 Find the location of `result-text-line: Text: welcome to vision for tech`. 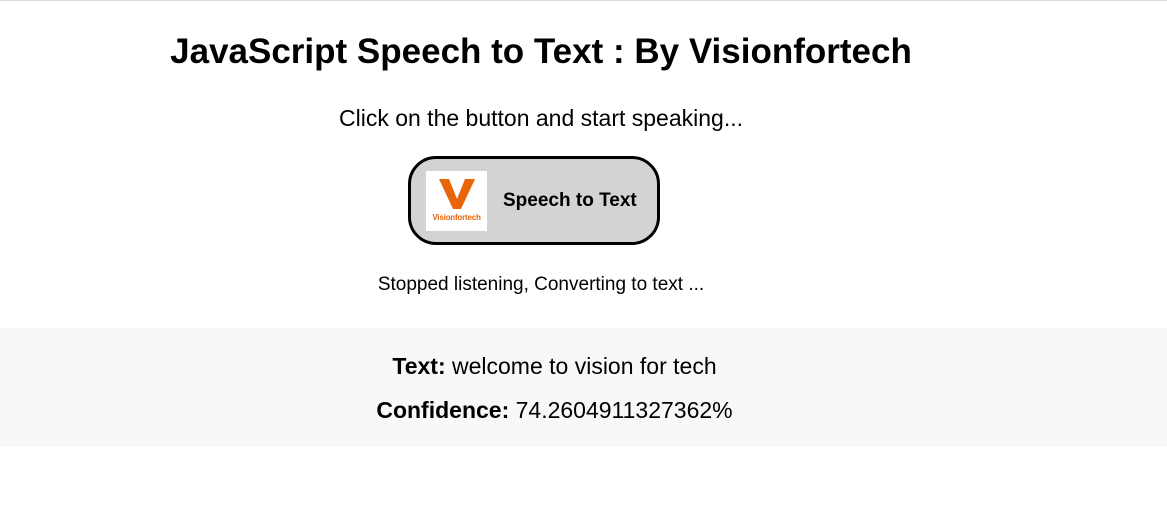

result-text-line: Text: welcome to vision for tech is located at coordinates (554, 366).